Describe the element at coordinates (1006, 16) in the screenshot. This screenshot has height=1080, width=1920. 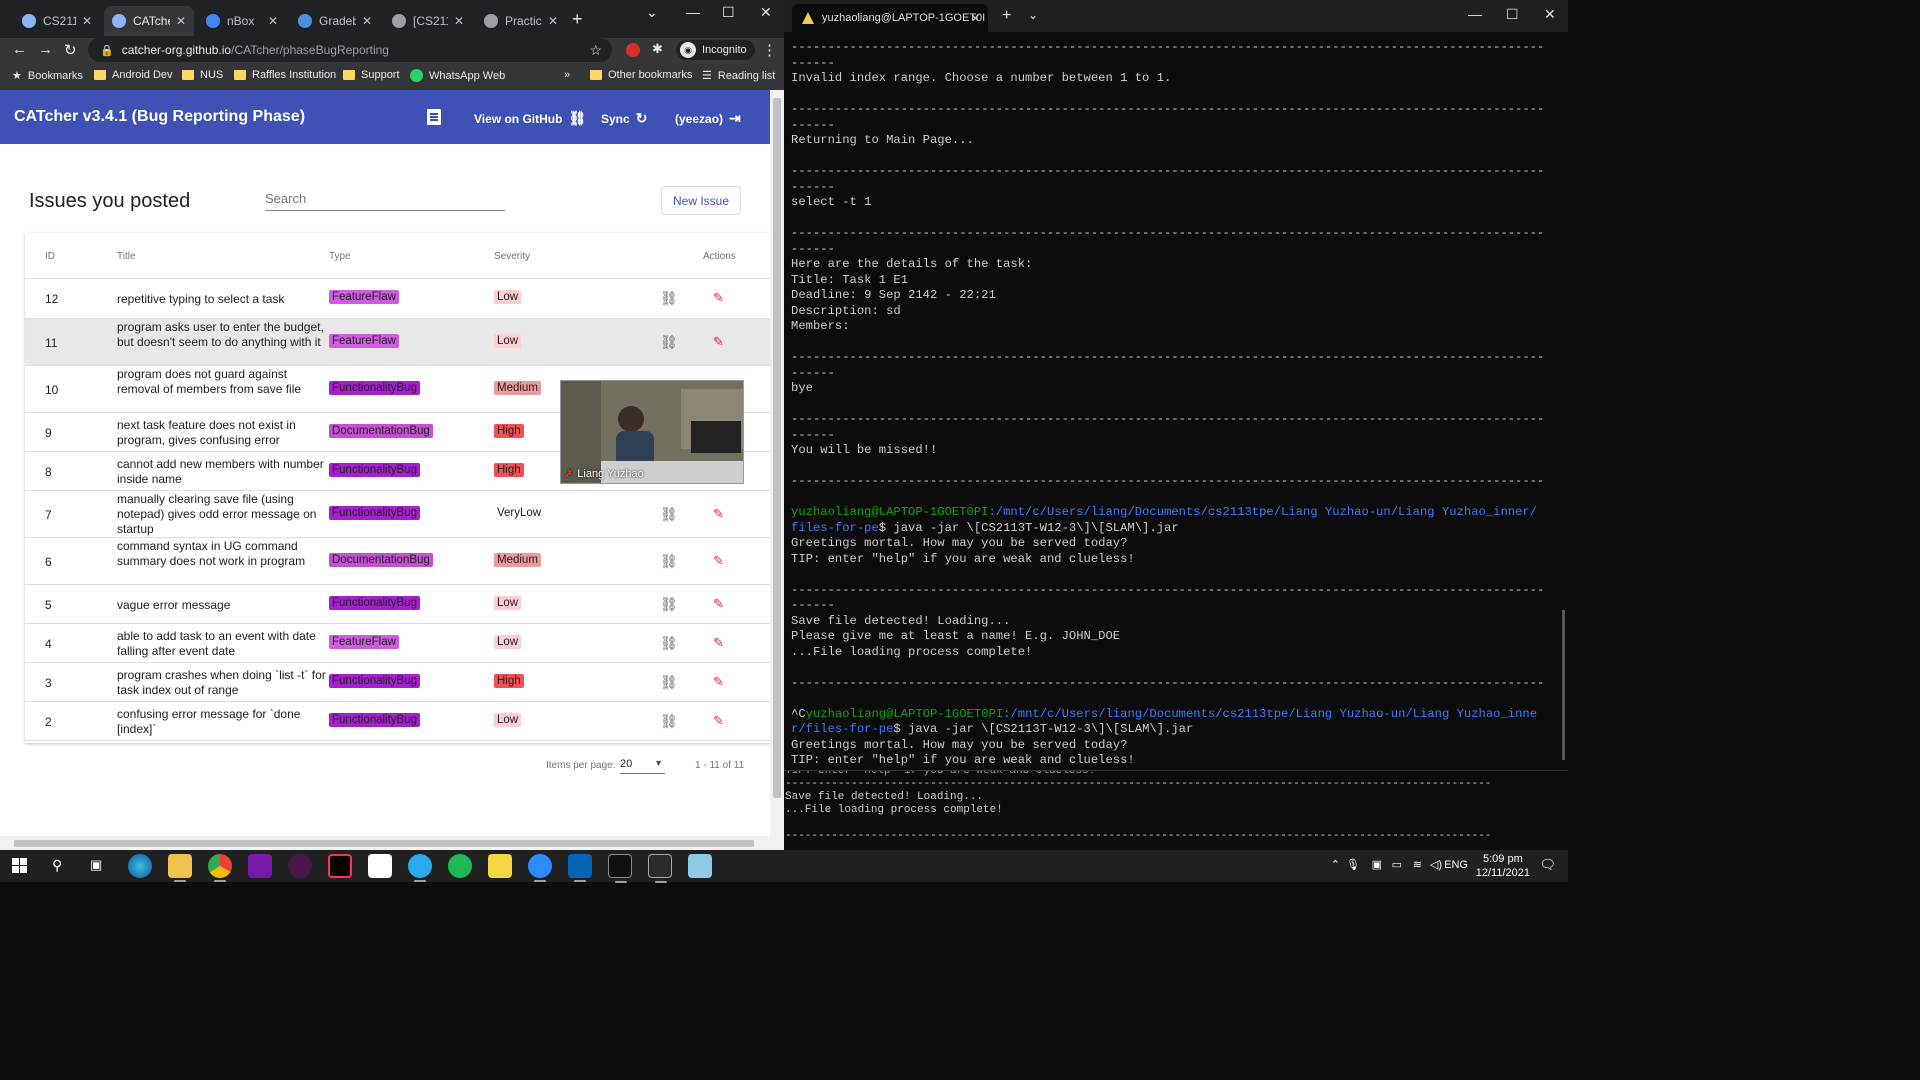
I see `new-terminal-tab-button: +` at that location.